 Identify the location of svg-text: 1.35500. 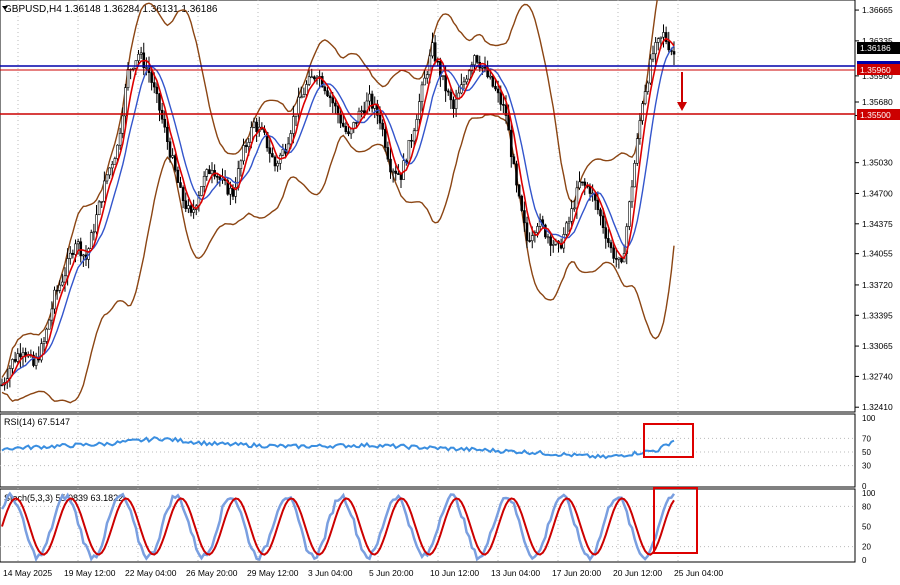
(875, 115).